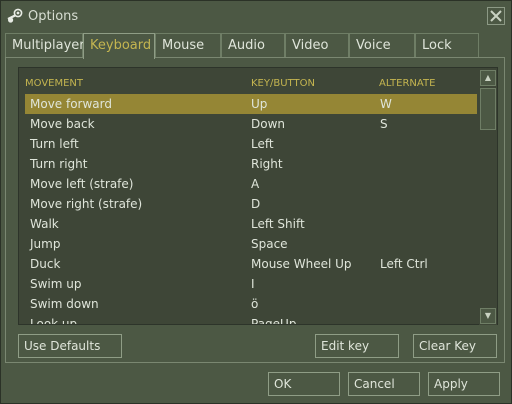 Image resolution: width=512 pixels, height=404 pixels. I want to click on key-cell: PageUp, so click(274, 321).